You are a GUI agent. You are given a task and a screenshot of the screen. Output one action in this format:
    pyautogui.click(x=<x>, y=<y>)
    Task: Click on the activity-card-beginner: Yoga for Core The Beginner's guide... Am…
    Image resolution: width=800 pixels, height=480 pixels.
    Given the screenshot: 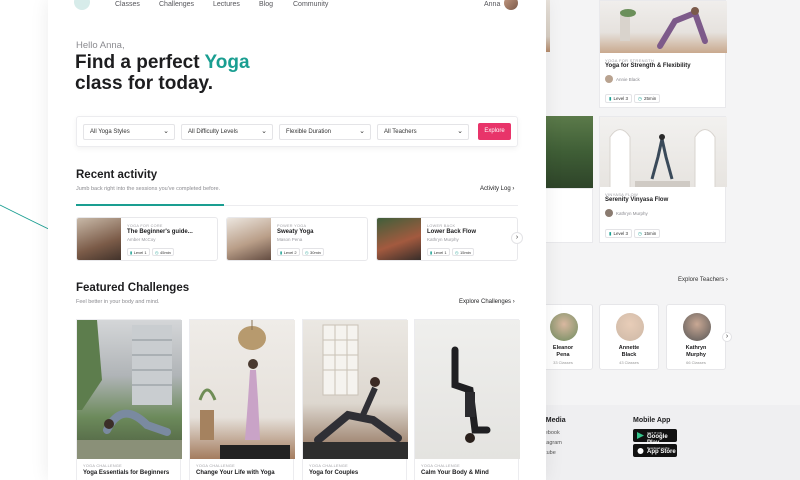 What is the action you would take?
    pyautogui.click(x=147, y=239)
    